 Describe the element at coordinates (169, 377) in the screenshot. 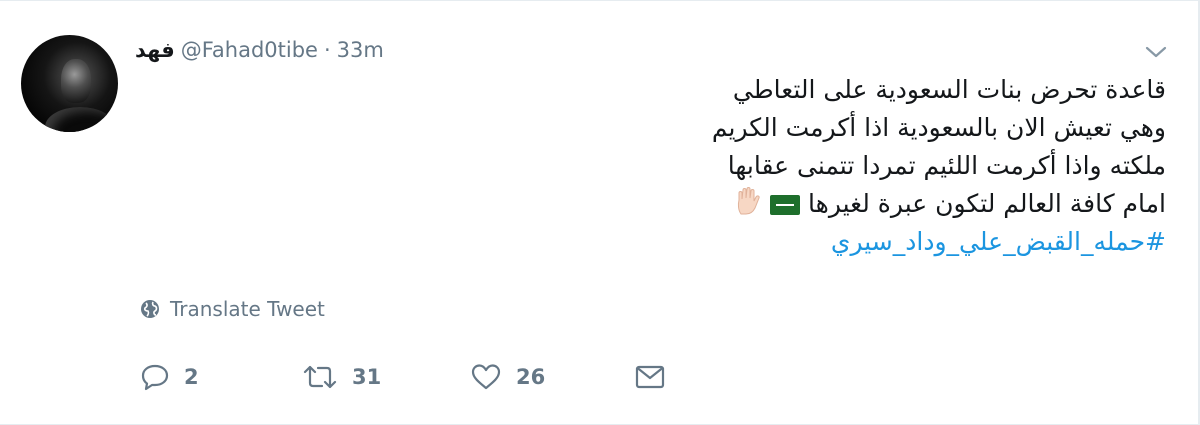

I see `reply-button: 2` at that location.